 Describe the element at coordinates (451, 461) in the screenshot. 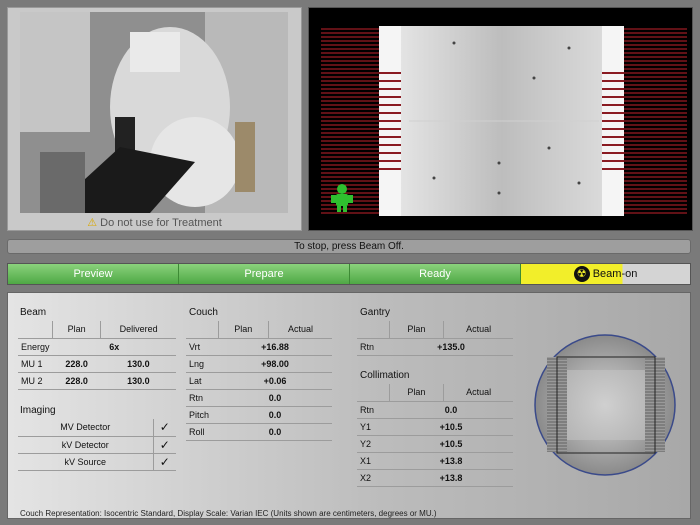

I see `coll-x1-value: +13.8` at that location.